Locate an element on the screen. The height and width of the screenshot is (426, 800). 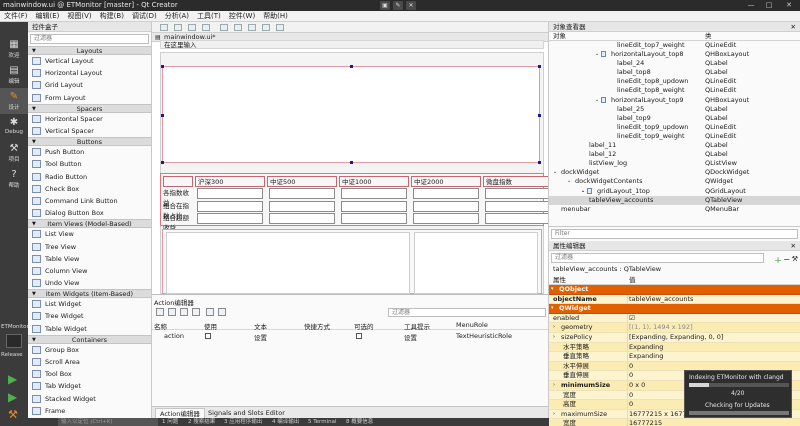
col-property: 属性 is located at coordinates (559, 280).